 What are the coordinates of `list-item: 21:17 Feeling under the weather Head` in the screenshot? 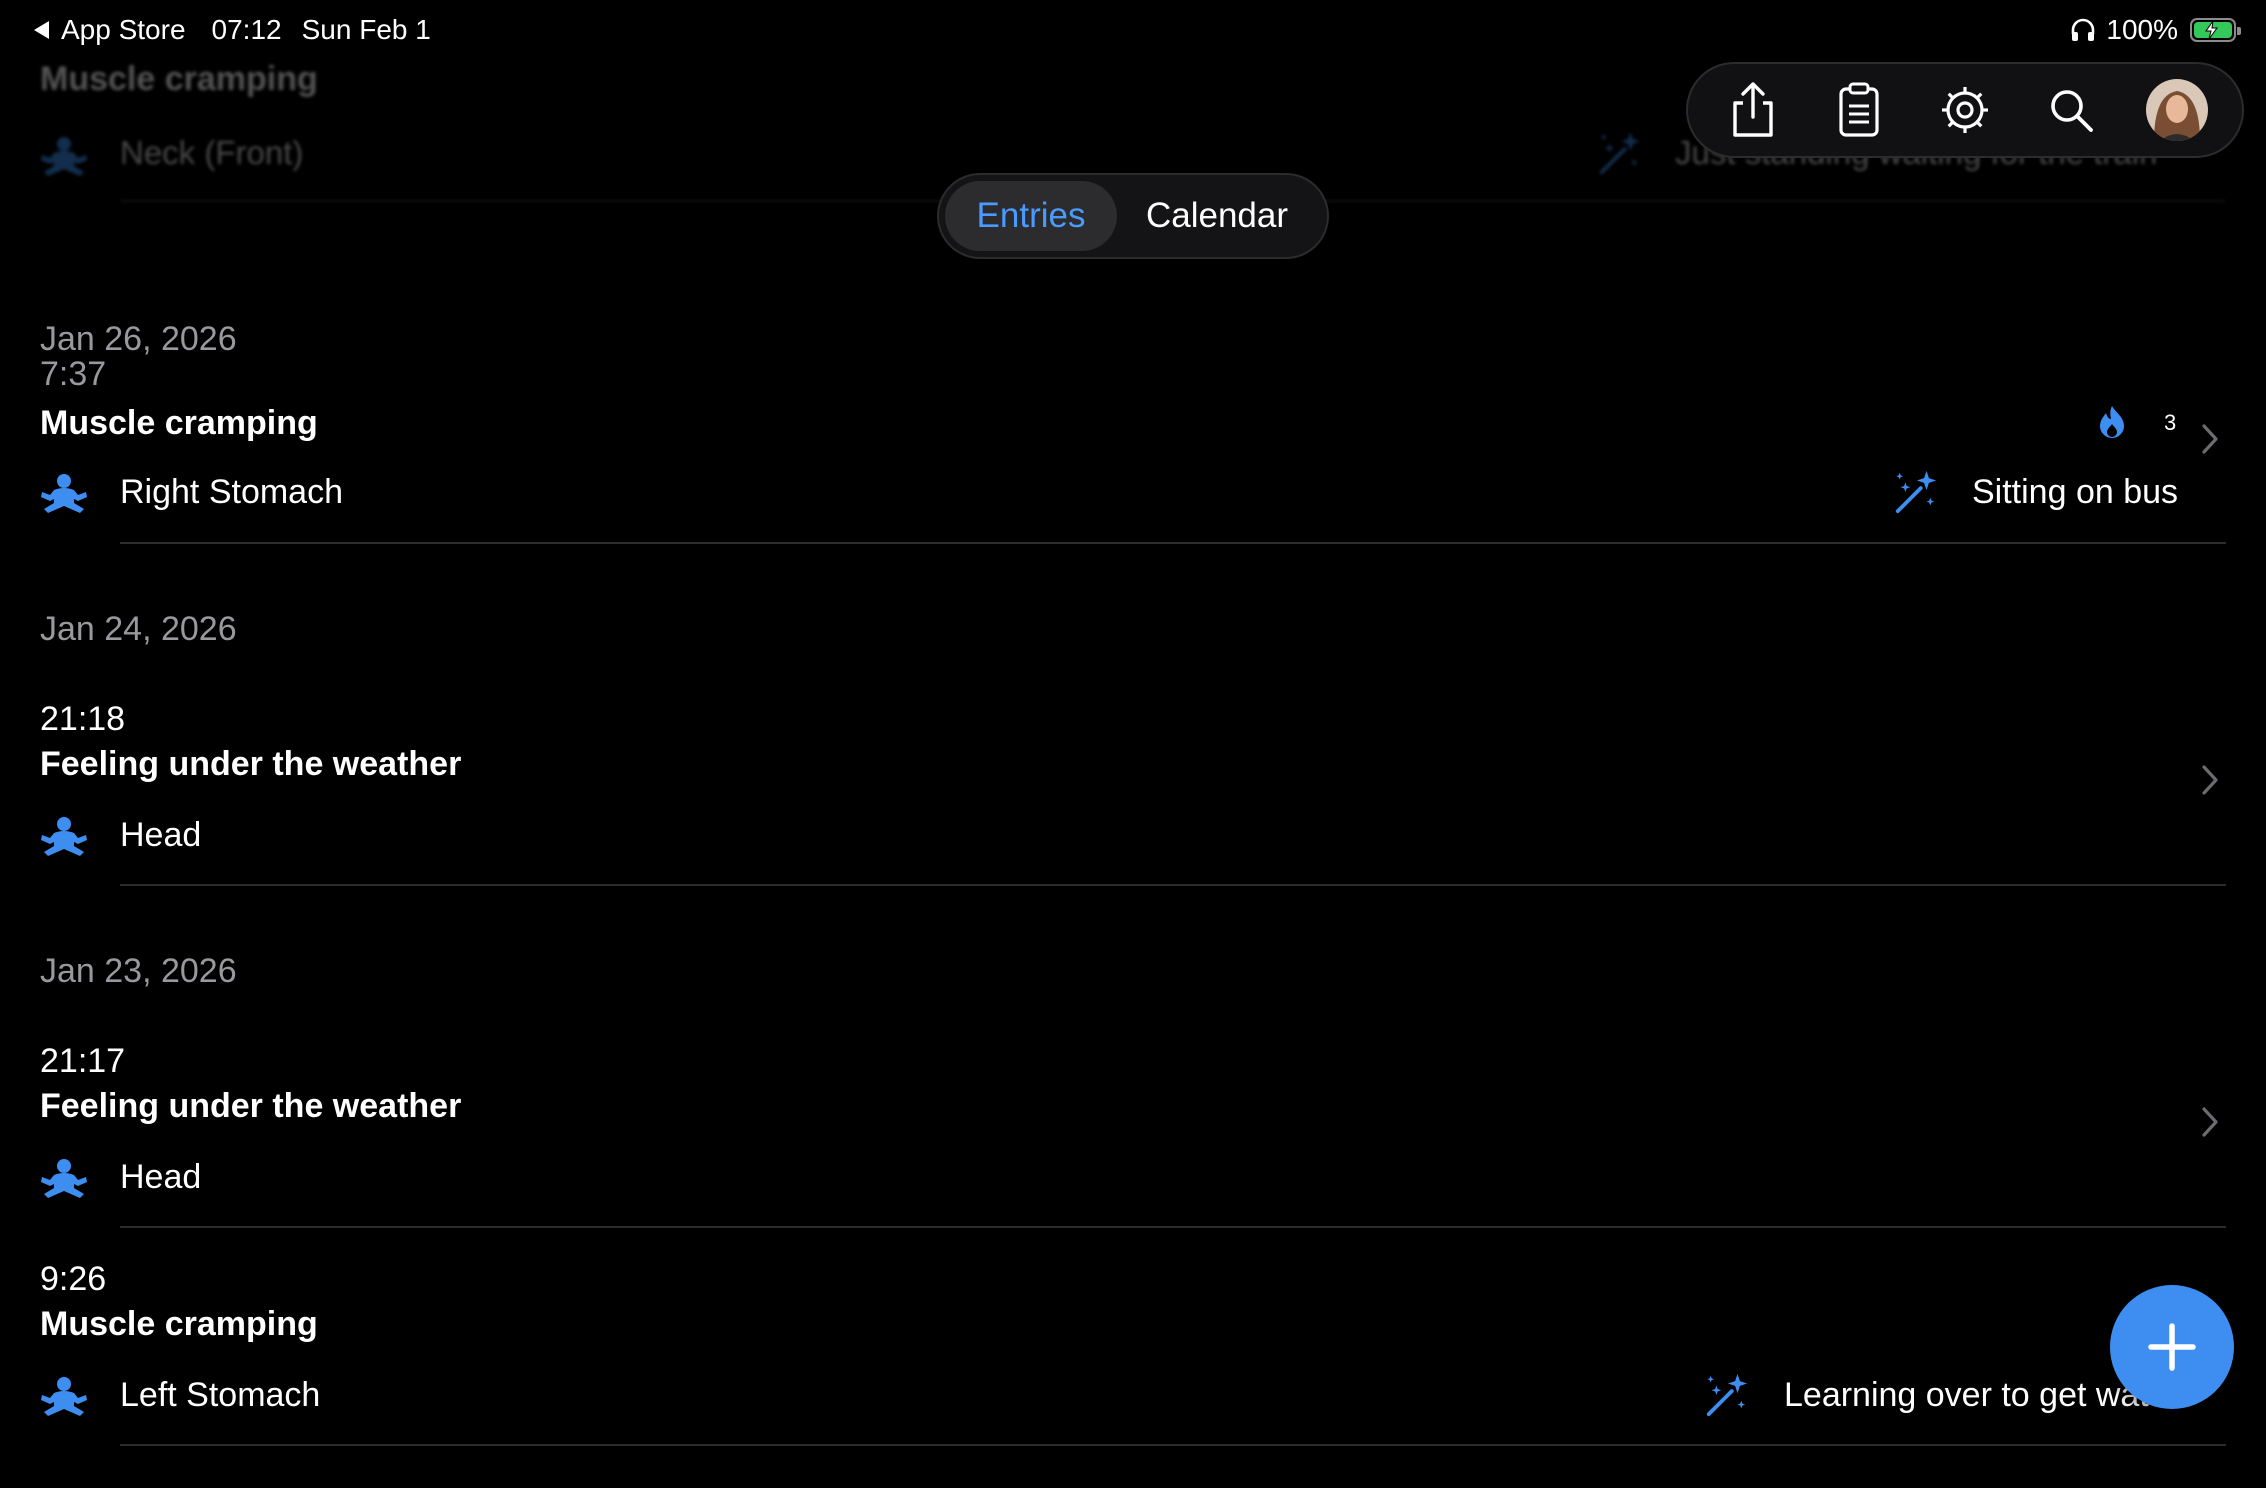 It's located at (1133, 1137).